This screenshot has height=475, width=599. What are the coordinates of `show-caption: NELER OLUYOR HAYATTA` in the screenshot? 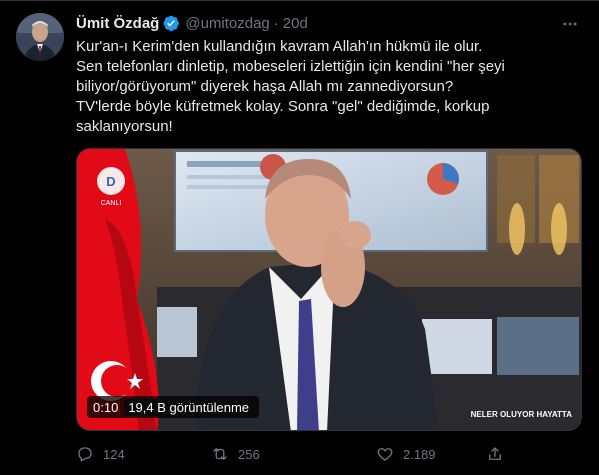 It's located at (522, 414).